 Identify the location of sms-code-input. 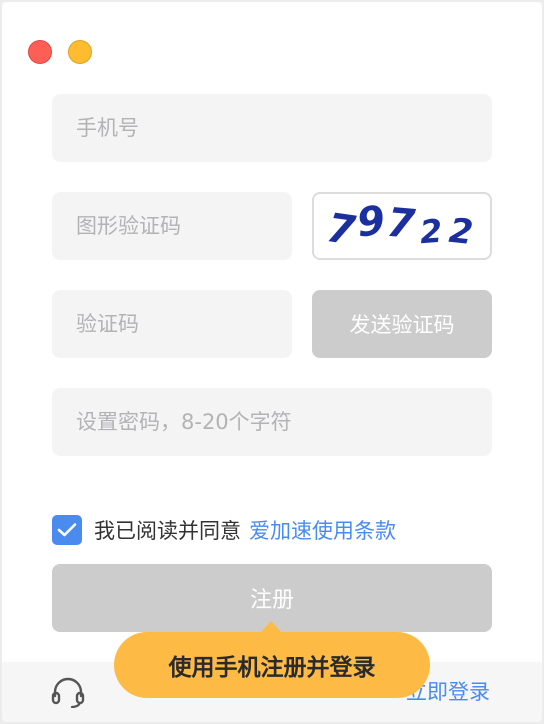
(172, 324).